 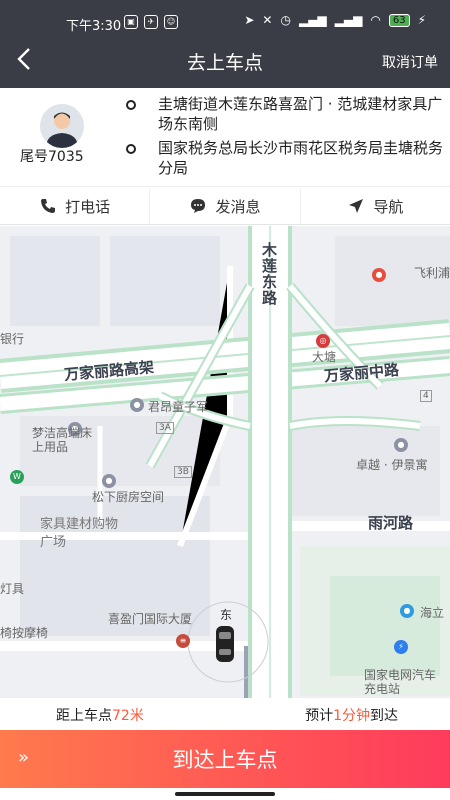 I want to click on status-indicators: ➤ ✕ ◷ ▂▄▆ ▂▄▆ ◠ 63 ⚡, so click(x=335, y=20).